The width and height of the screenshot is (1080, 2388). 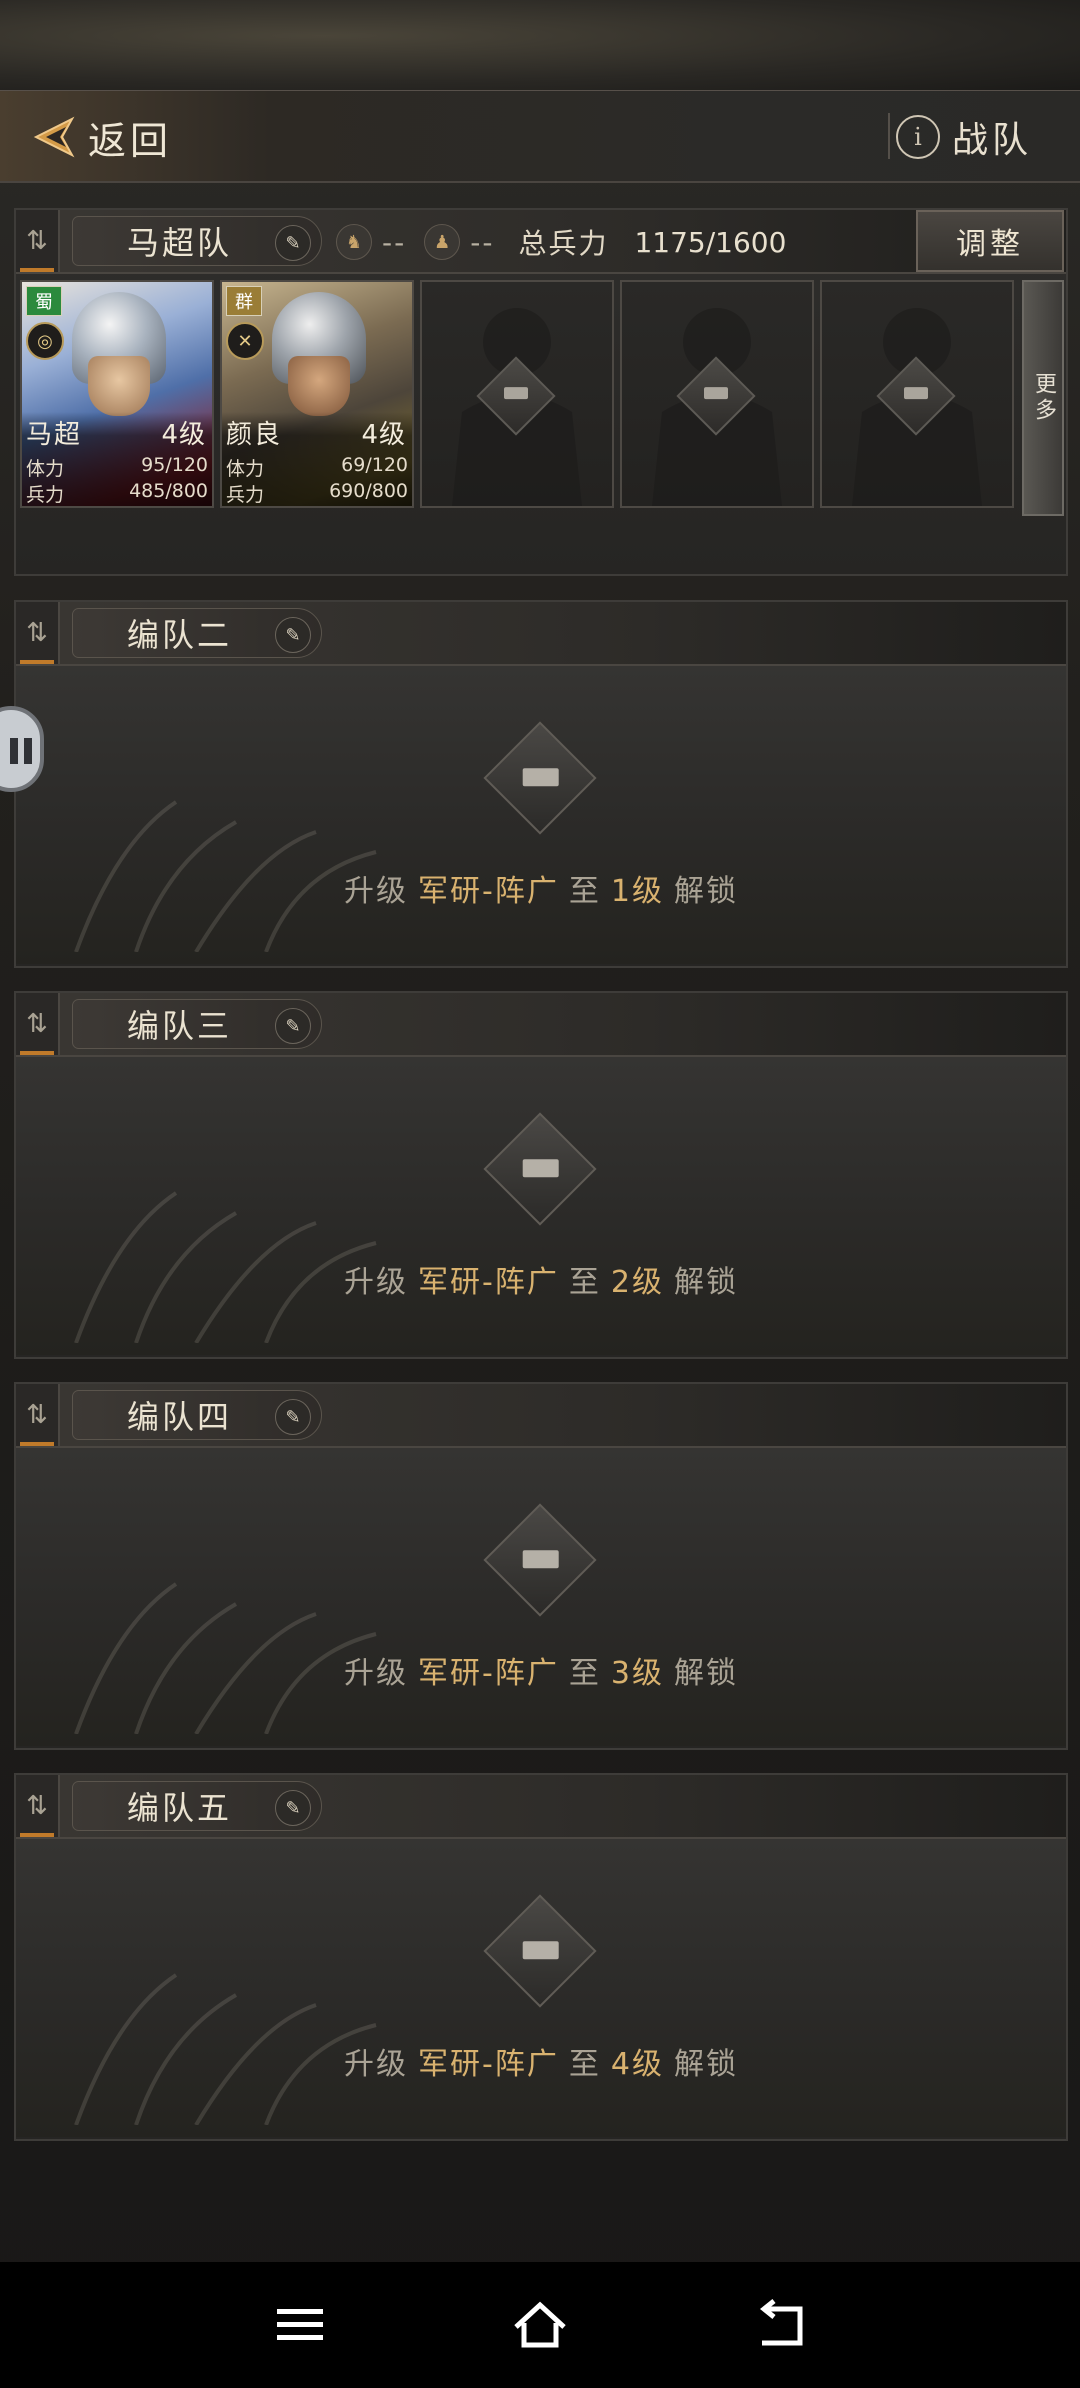 What do you see at coordinates (45, 341) in the screenshot?
I see `cavalry-icon: ◎` at bounding box center [45, 341].